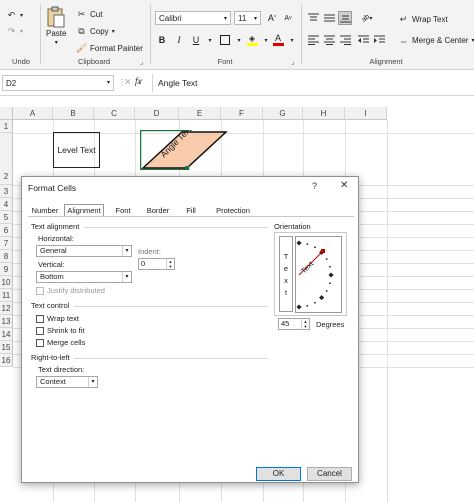 This screenshot has height=502, width=474. I want to click on text-direction-select: Context ▾, so click(67, 382).